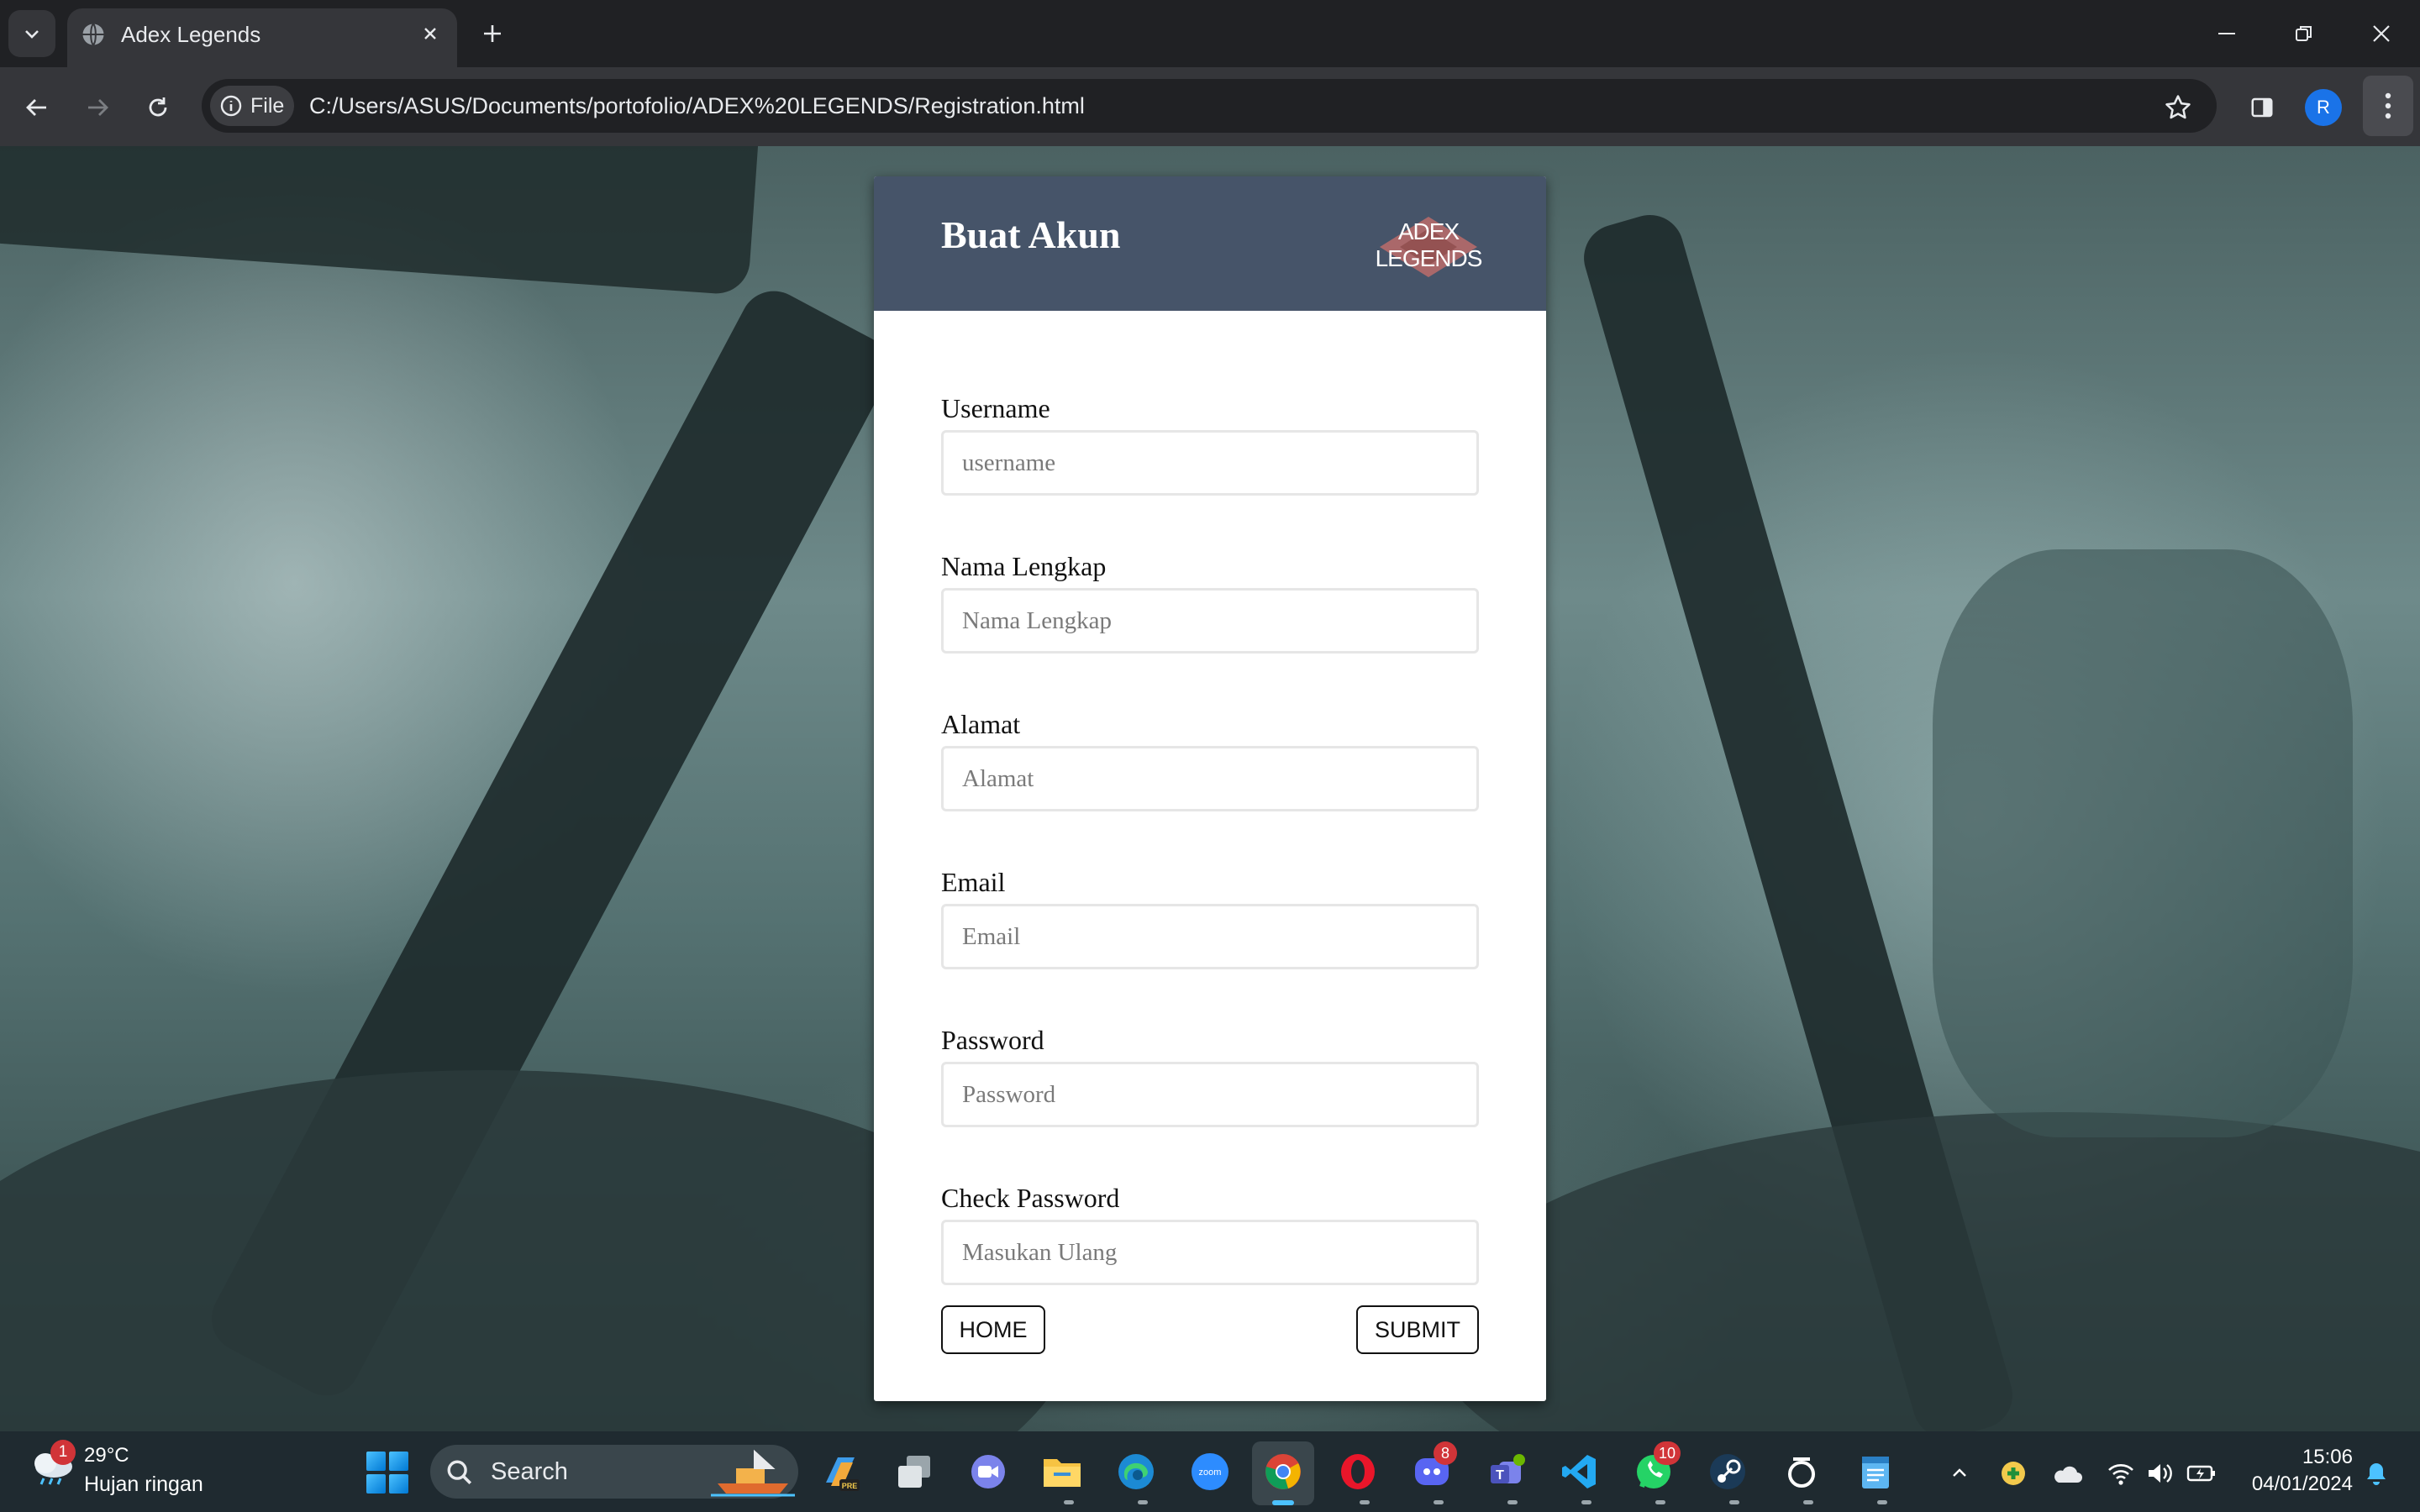 The width and height of the screenshot is (2420, 1512). I want to click on chevron-up-icon, so click(1960, 1472).